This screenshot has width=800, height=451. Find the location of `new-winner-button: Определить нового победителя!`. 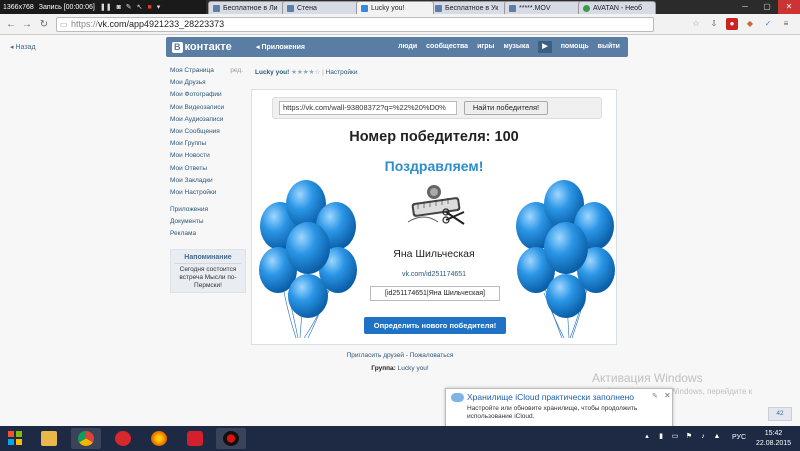

new-winner-button: Определить нового победителя! is located at coordinates (435, 325).